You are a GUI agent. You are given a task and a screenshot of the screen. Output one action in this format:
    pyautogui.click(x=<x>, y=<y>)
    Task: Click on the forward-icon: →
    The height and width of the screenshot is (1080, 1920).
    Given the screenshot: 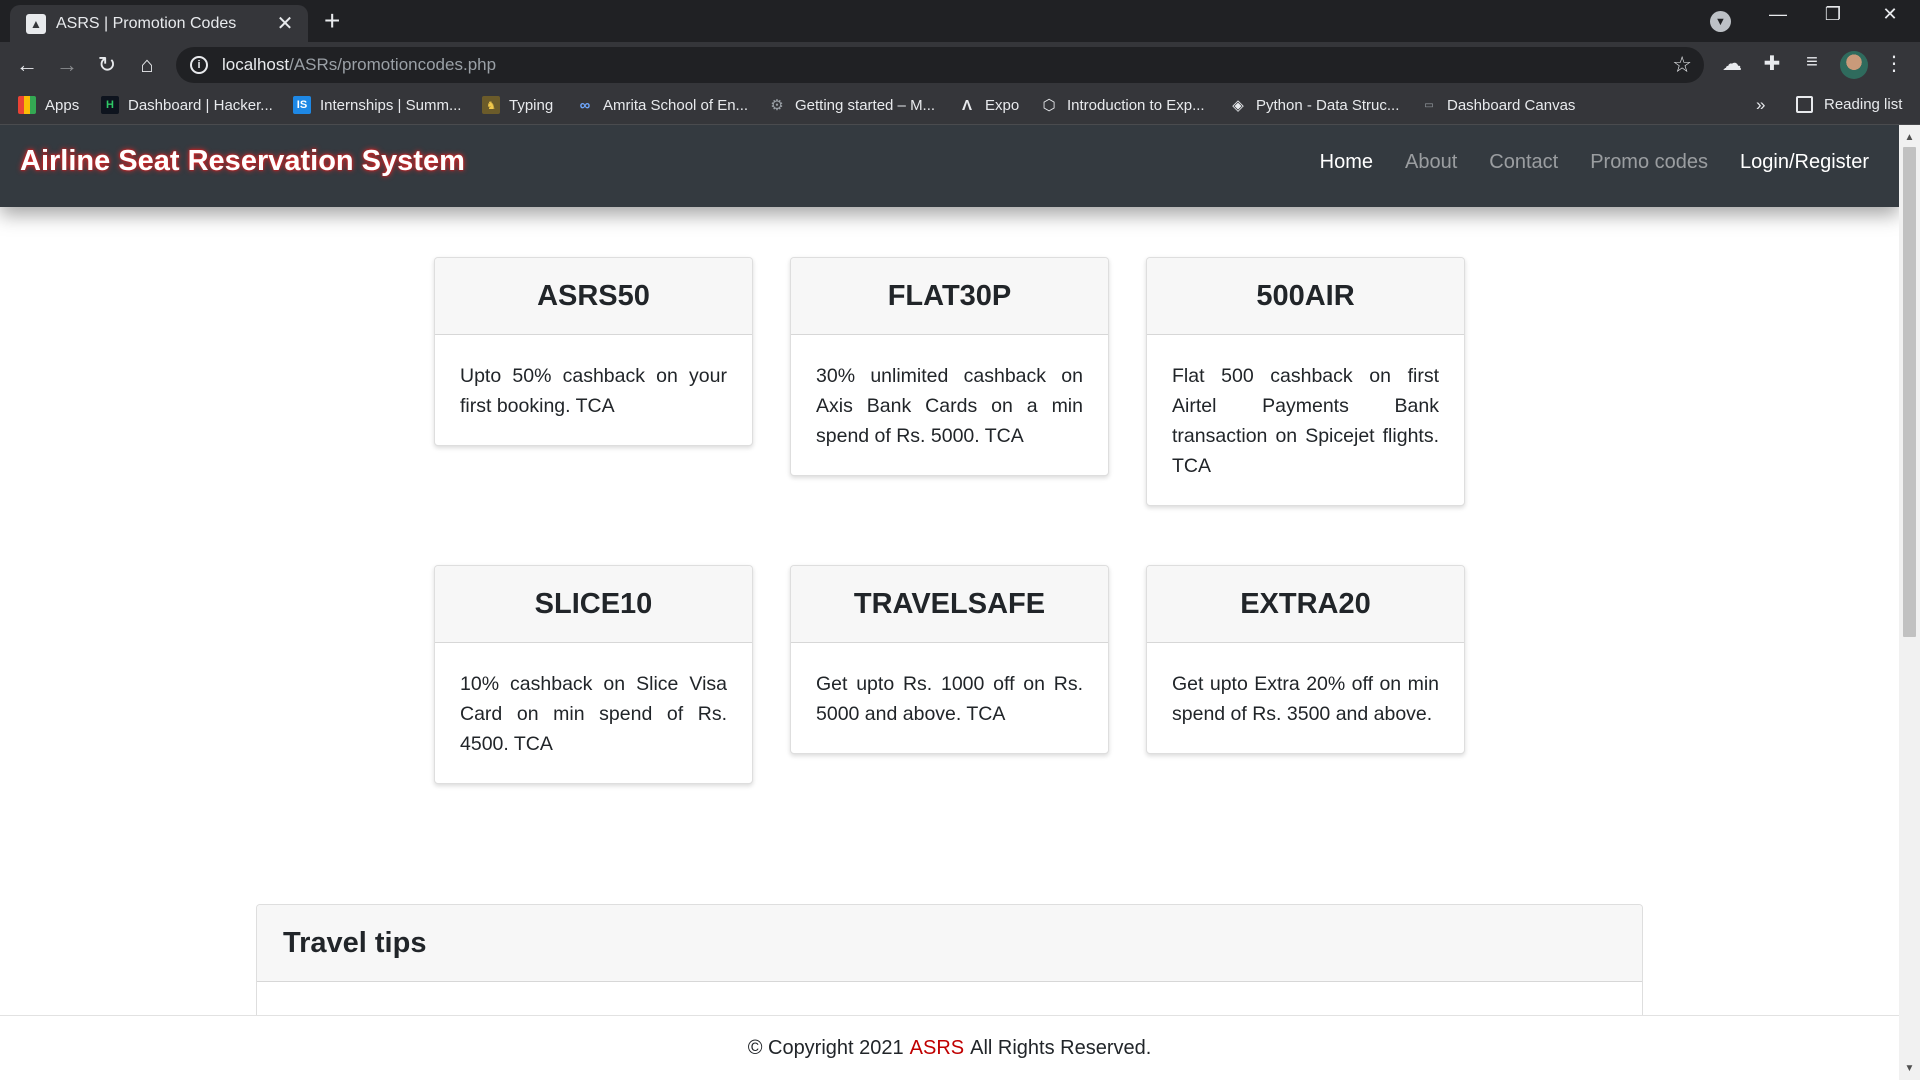 What is the action you would take?
    pyautogui.click(x=67, y=65)
    